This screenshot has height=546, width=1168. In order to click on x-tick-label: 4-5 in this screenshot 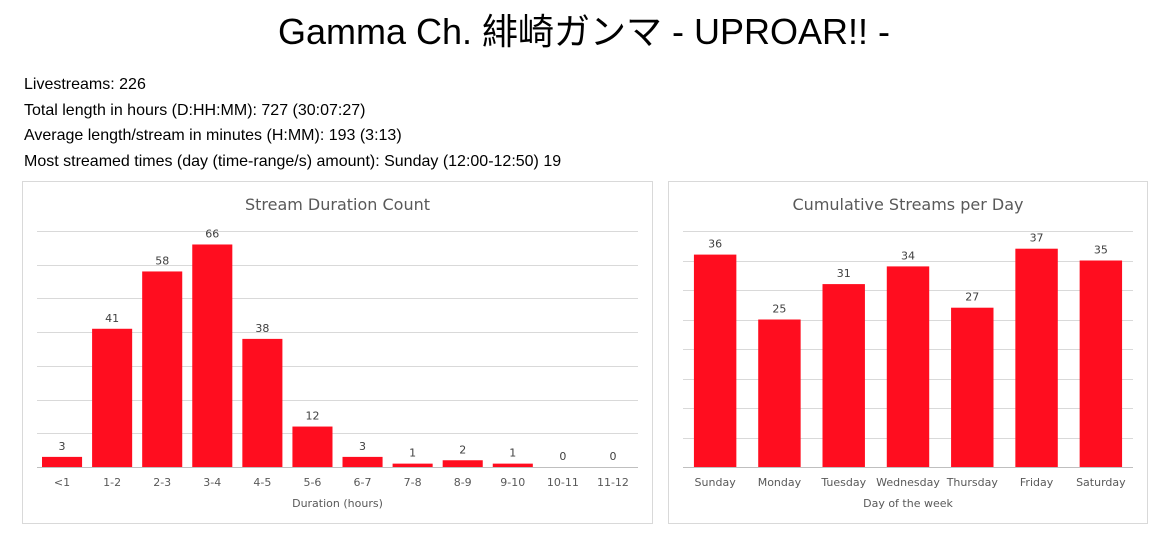, I will do `click(262, 482)`.